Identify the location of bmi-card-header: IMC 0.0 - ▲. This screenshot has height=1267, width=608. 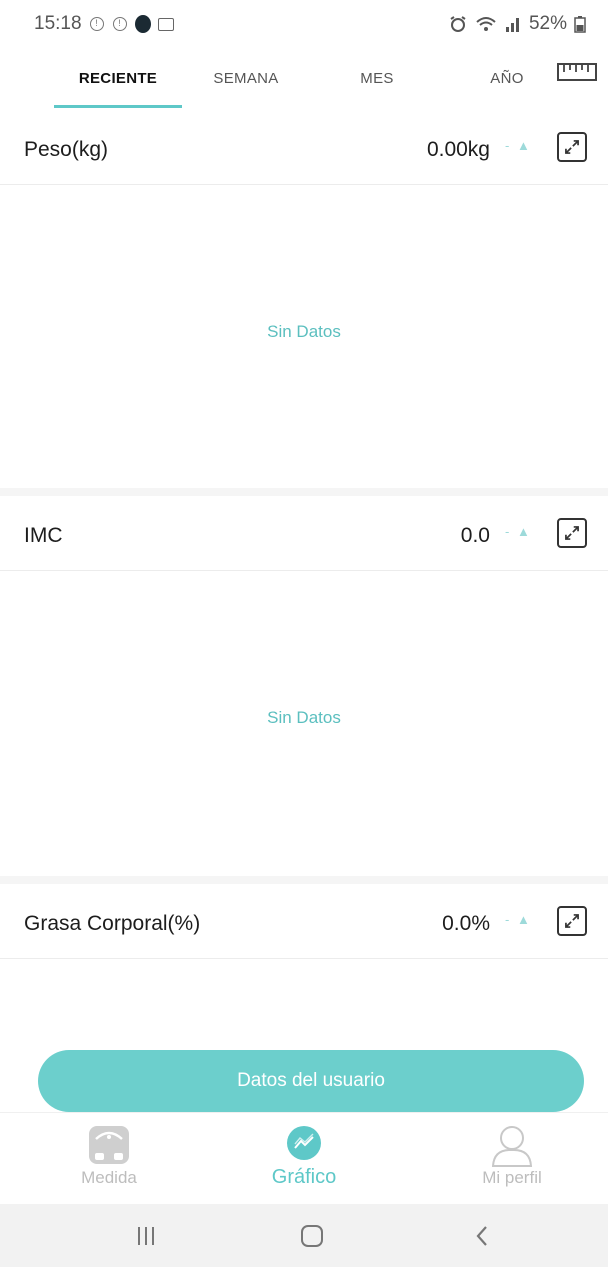
(304, 533).